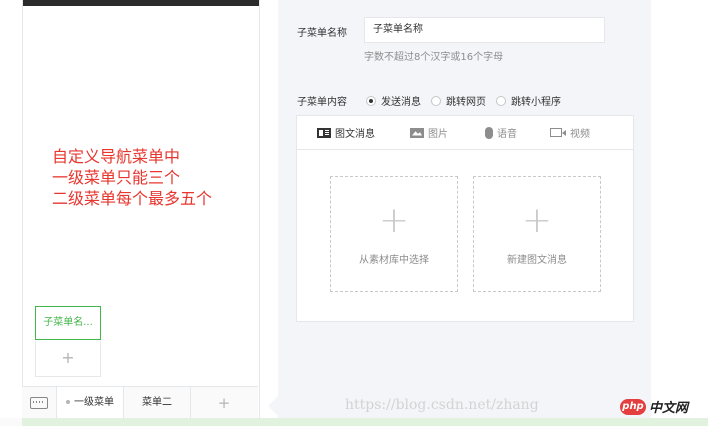 The height and width of the screenshot is (426, 708). I want to click on tab-video-label: 视频, so click(580, 134).